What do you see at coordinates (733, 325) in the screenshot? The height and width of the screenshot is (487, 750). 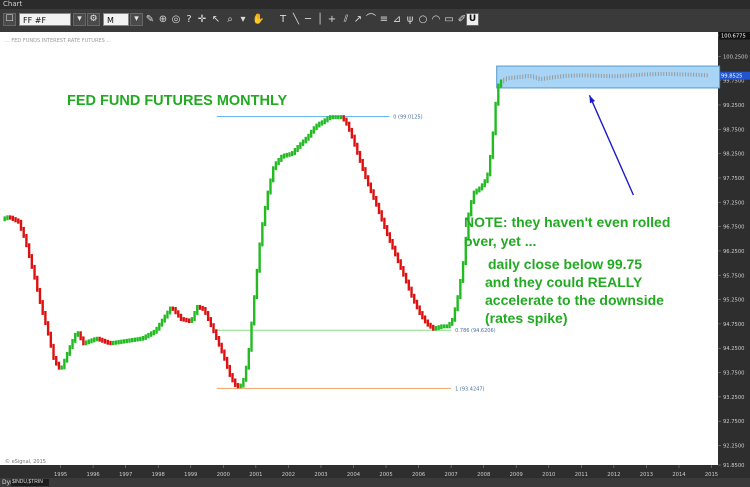 I see `y-tick-label: 94.7500` at bounding box center [733, 325].